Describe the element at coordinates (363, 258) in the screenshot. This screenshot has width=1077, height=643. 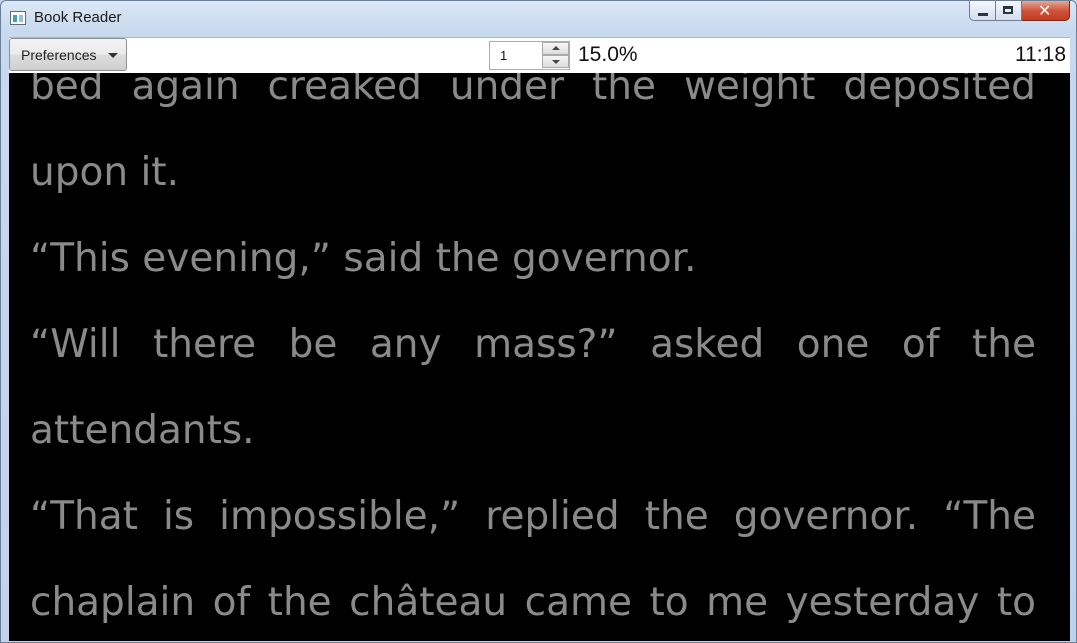
I see `text-line: “This evening,” said the governor.` at that location.